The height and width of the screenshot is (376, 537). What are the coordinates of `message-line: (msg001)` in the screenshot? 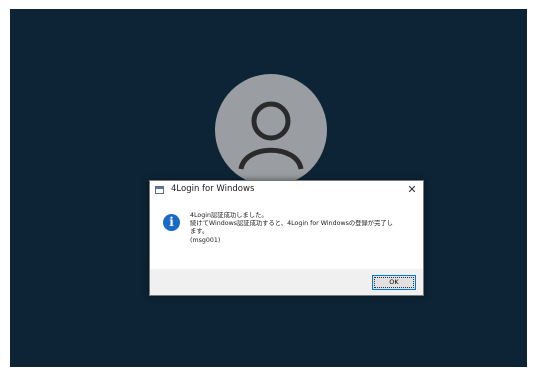 It's located at (205, 240).